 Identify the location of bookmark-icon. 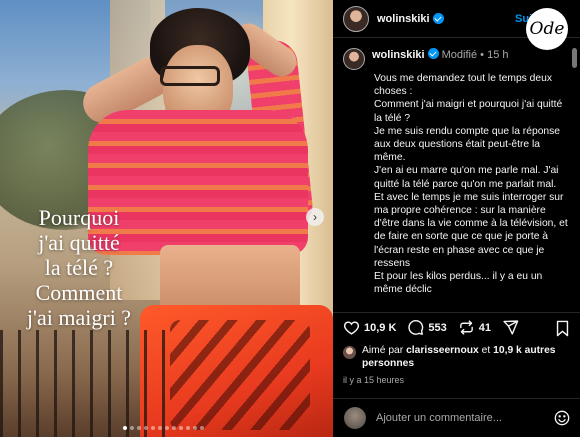
(562, 328).